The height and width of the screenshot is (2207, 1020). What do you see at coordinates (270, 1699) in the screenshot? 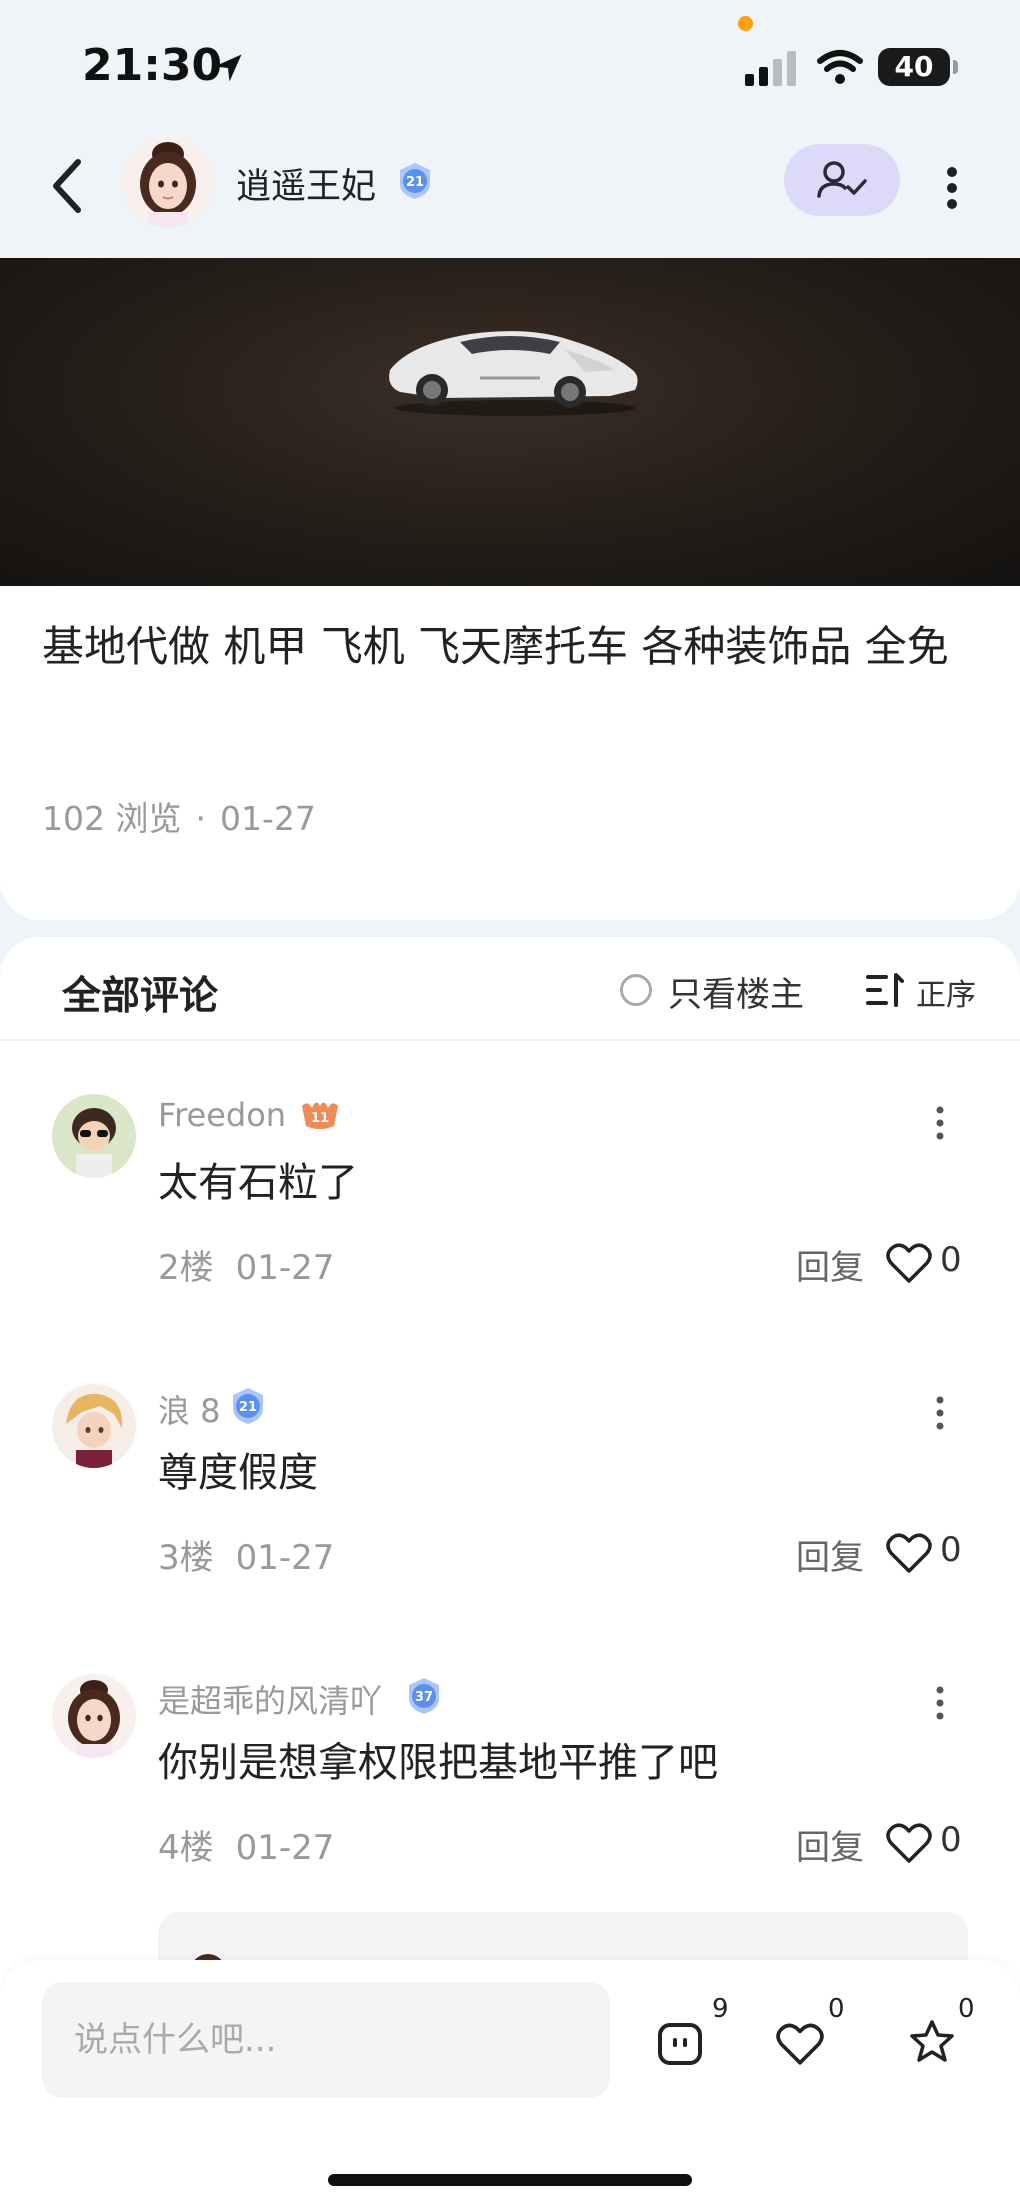
I see `comment-username: 是超乖的风清吖` at bounding box center [270, 1699].